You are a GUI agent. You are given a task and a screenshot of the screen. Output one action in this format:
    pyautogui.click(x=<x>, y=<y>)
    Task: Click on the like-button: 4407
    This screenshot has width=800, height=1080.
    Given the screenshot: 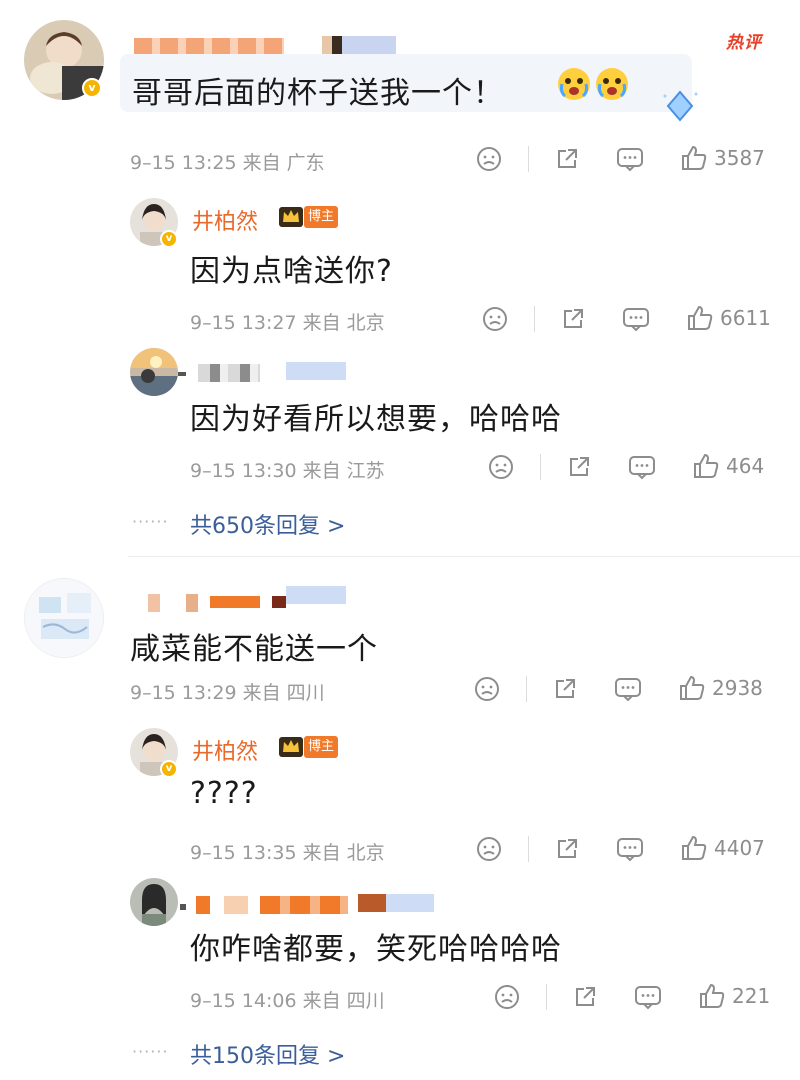 What is the action you would take?
    pyautogui.click(x=722, y=848)
    